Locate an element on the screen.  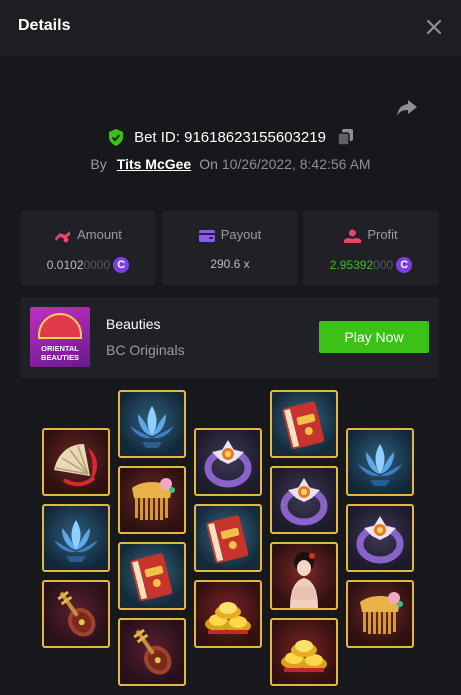
profit-label-row: Profit is located at coordinates (371, 235).